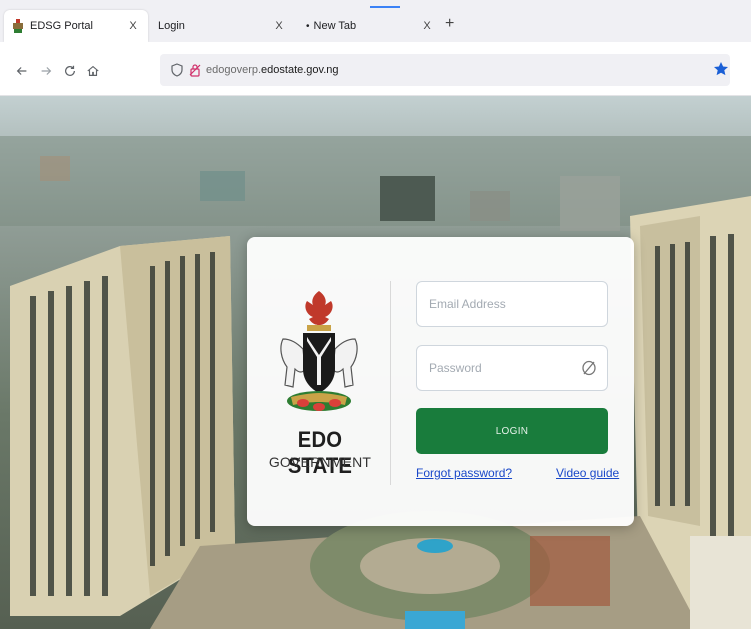 The height and width of the screenshot is (629, 751). Describe the element at coordinates (300, 70) in the screenshot. I see `url-host-domain: edostate.gov.ng` at that location.